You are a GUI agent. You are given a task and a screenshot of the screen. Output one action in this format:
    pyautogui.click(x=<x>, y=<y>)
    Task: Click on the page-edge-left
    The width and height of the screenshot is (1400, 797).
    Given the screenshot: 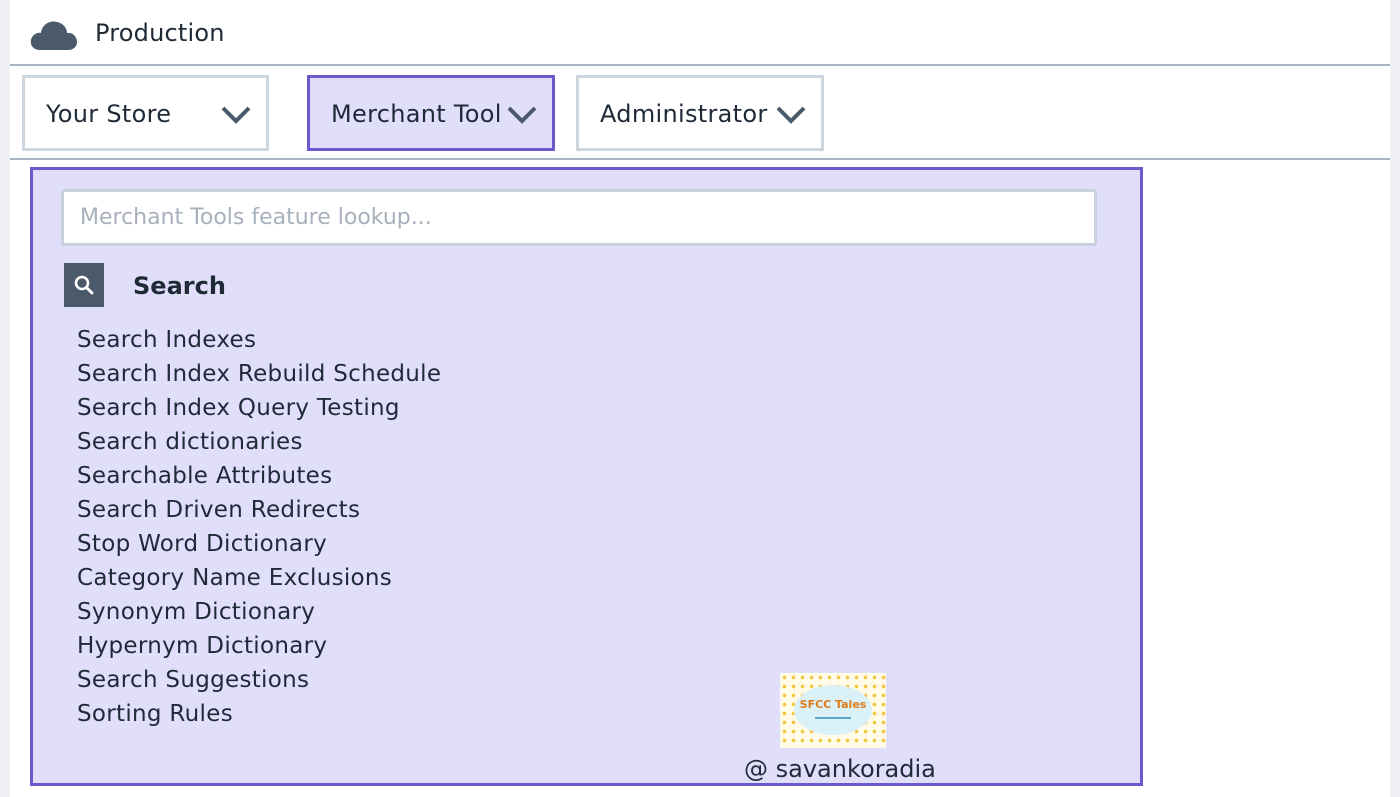 What is the action you would take?
    pyautogui.click(x=5, y=398)
    